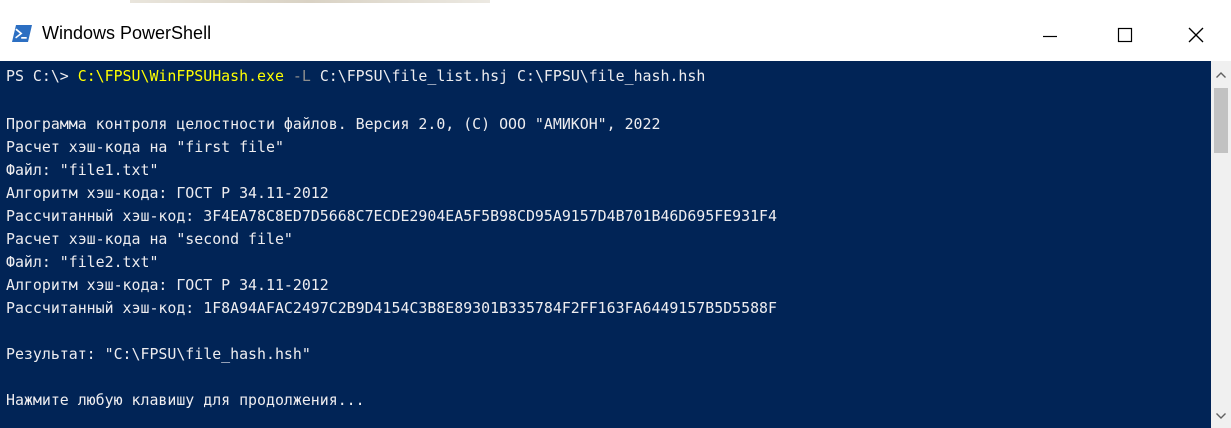 The width and height of the screenshot is (1231, 428). What do you see at coordinates (180, 76) in the screenshot?
I see `command-executable: C:\FPSU\WinFPSUHash.exe` at bounding box center [180, 76].